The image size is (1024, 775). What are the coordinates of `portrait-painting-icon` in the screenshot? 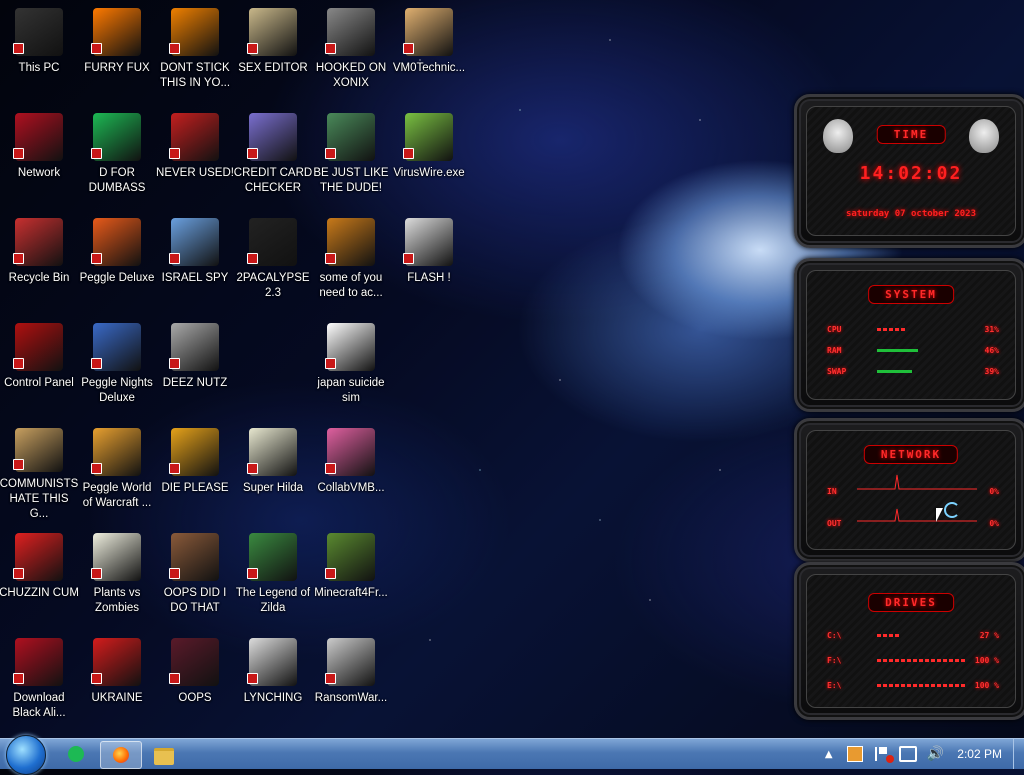 It's located at (194, 557).